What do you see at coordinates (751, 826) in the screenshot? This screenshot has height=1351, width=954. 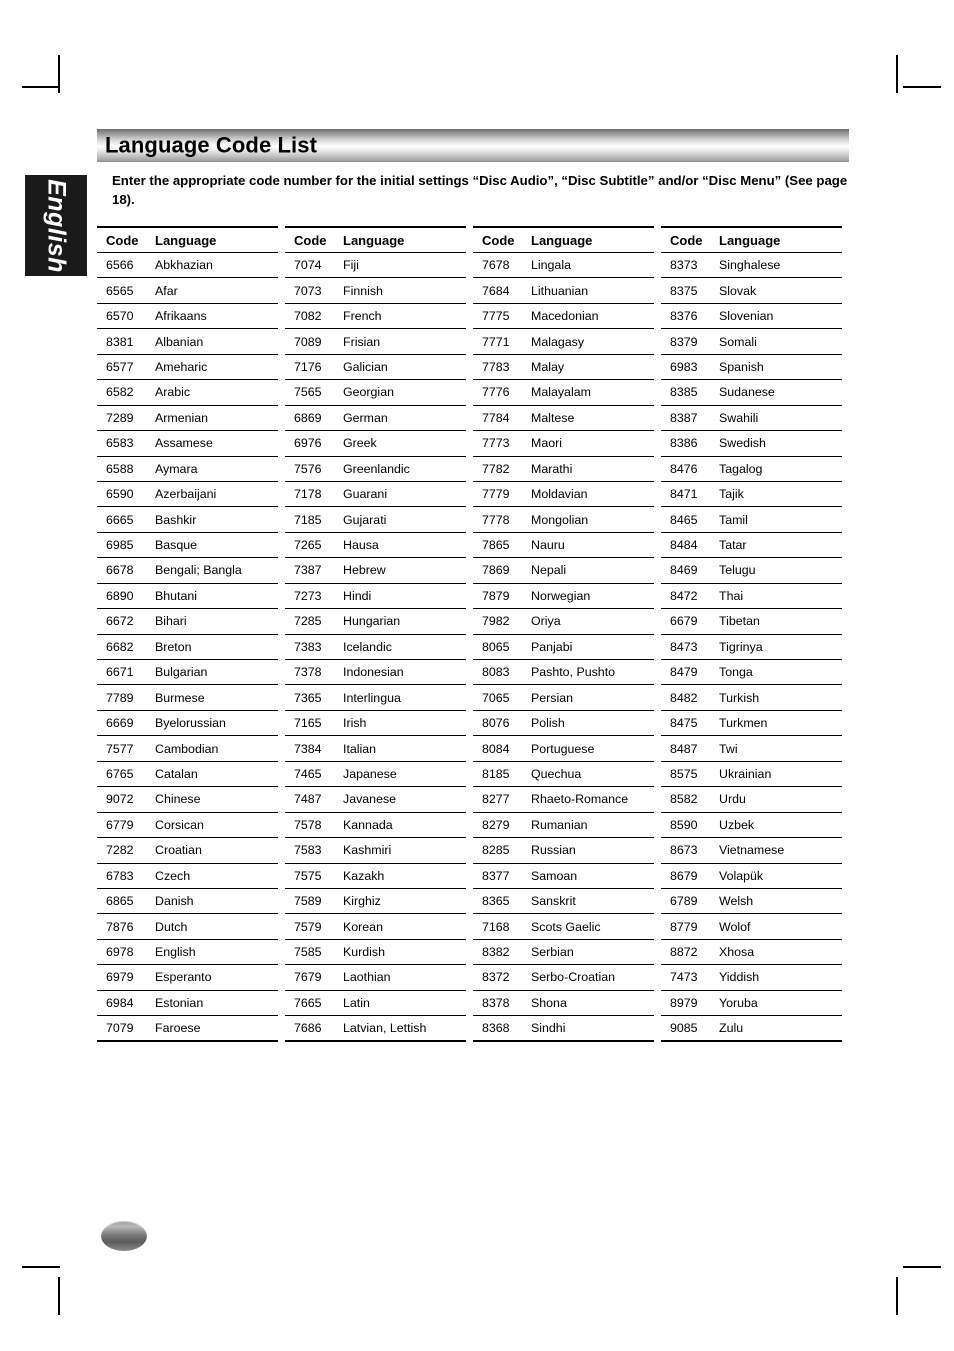 I see `table-row: 8590 Uzbek` at bounding box center [751, 826].